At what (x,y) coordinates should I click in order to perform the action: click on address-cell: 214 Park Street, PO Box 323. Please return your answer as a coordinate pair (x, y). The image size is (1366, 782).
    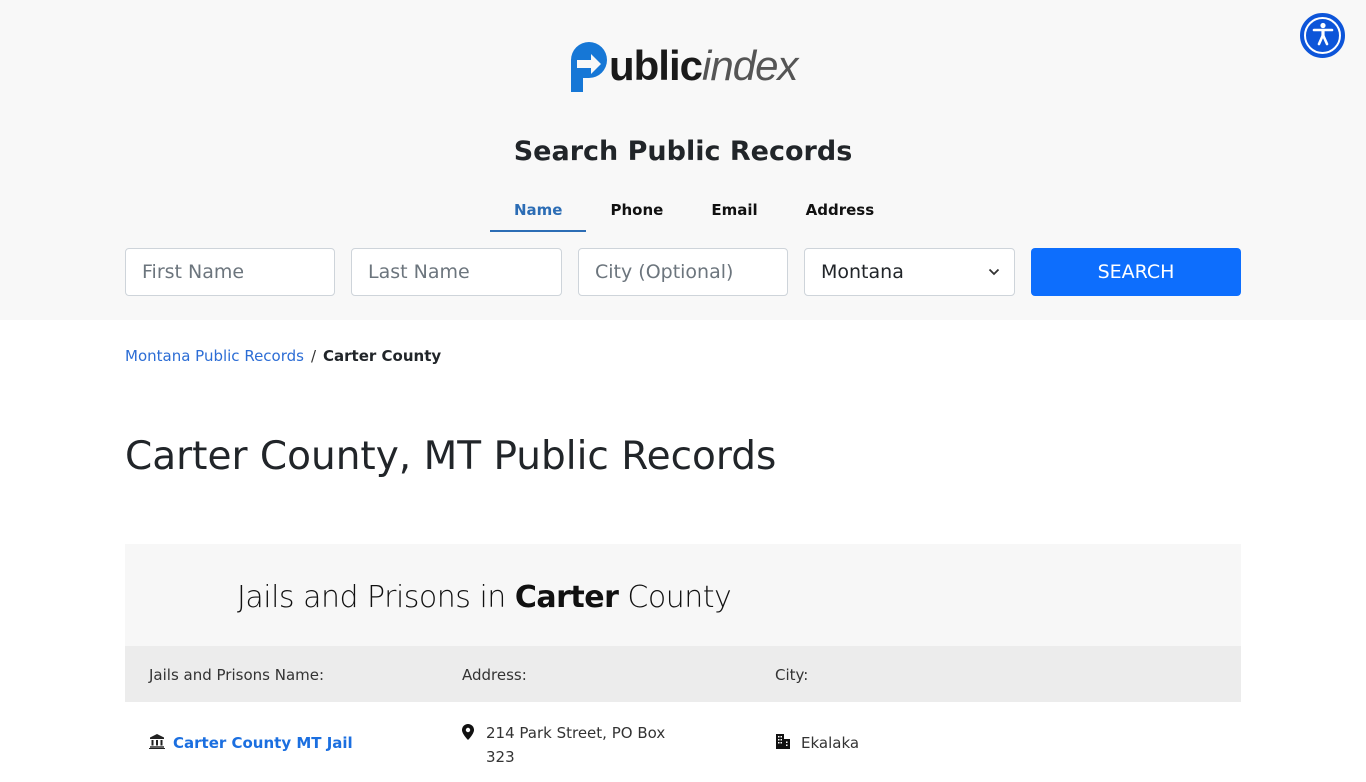
    Looking at the image, I should click on (572, 745).